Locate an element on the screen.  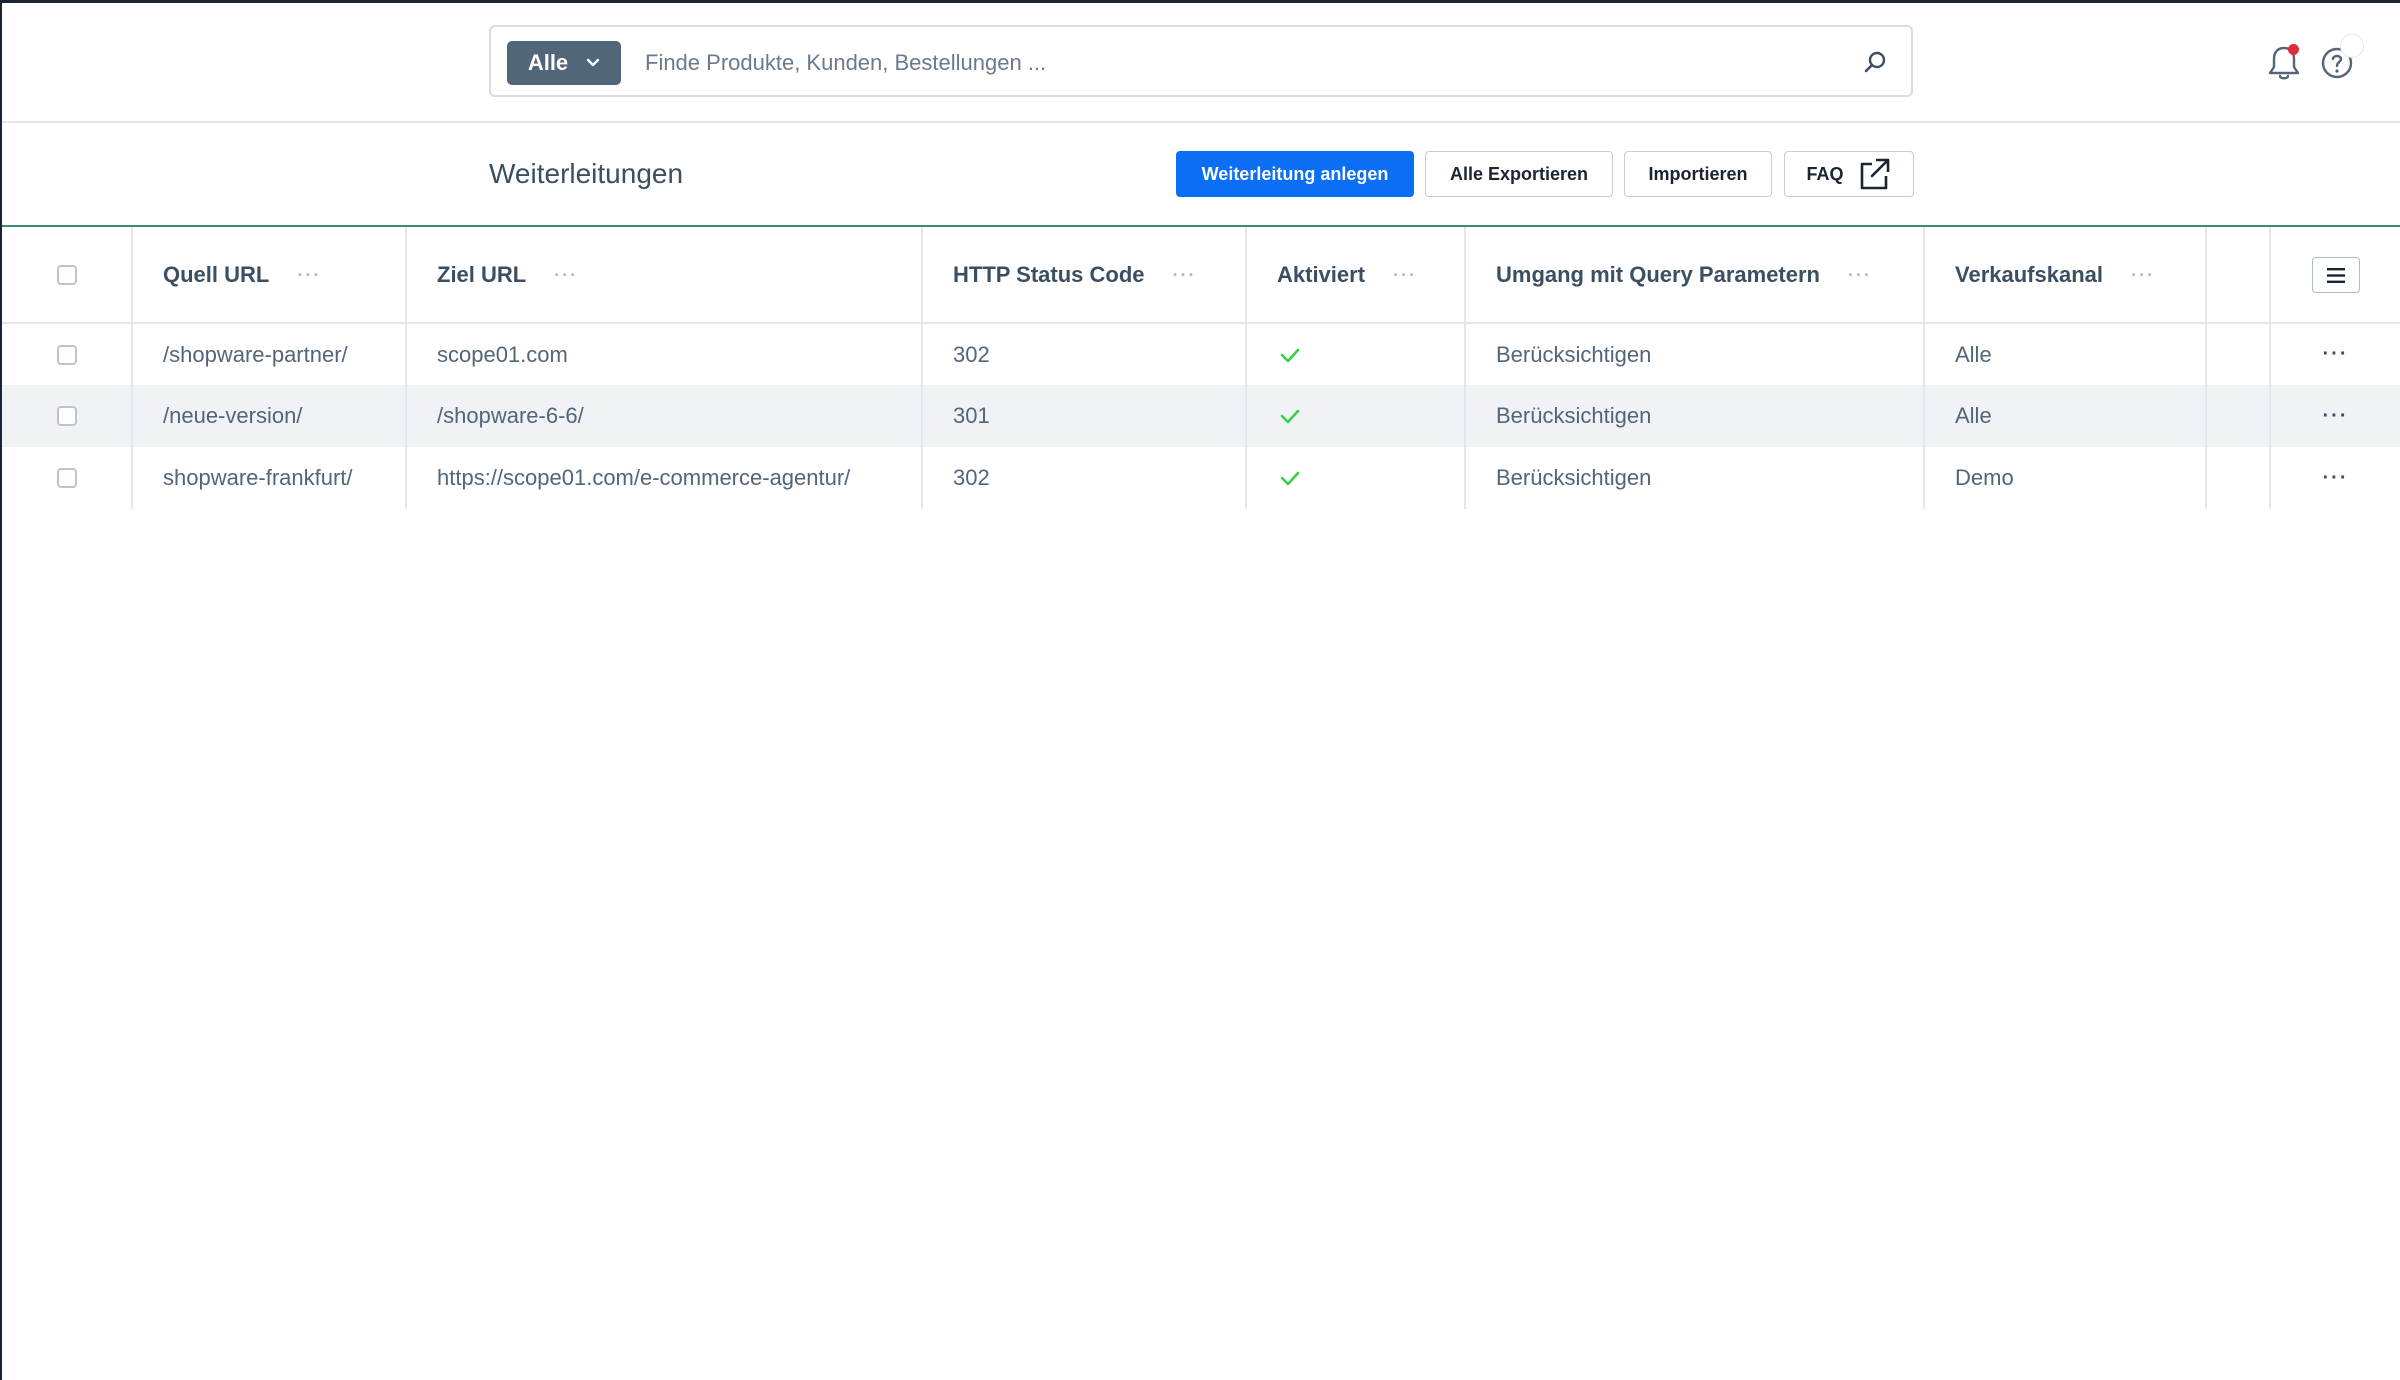
cell-source-url: /neue-version/ is located at coordinates (269, 416).